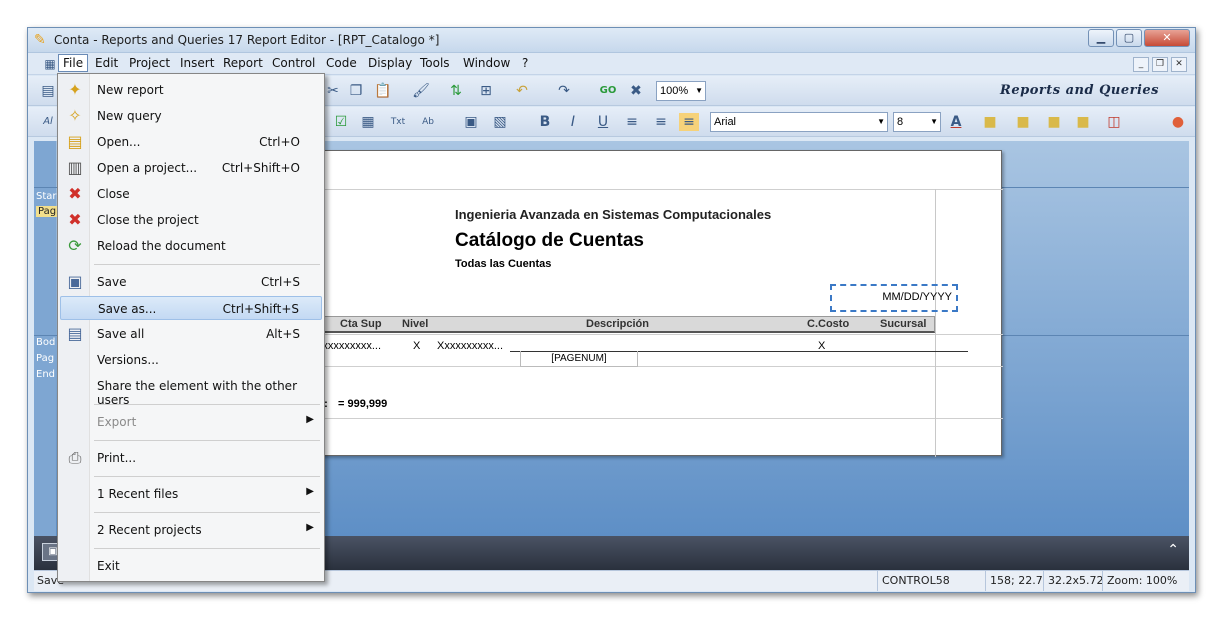 The image size is (1222, 621). Describe the element at coordinates (191, 142) in the screenshot. I see `menu-item-open: ▤ Open... Ctrl+O` at that location.